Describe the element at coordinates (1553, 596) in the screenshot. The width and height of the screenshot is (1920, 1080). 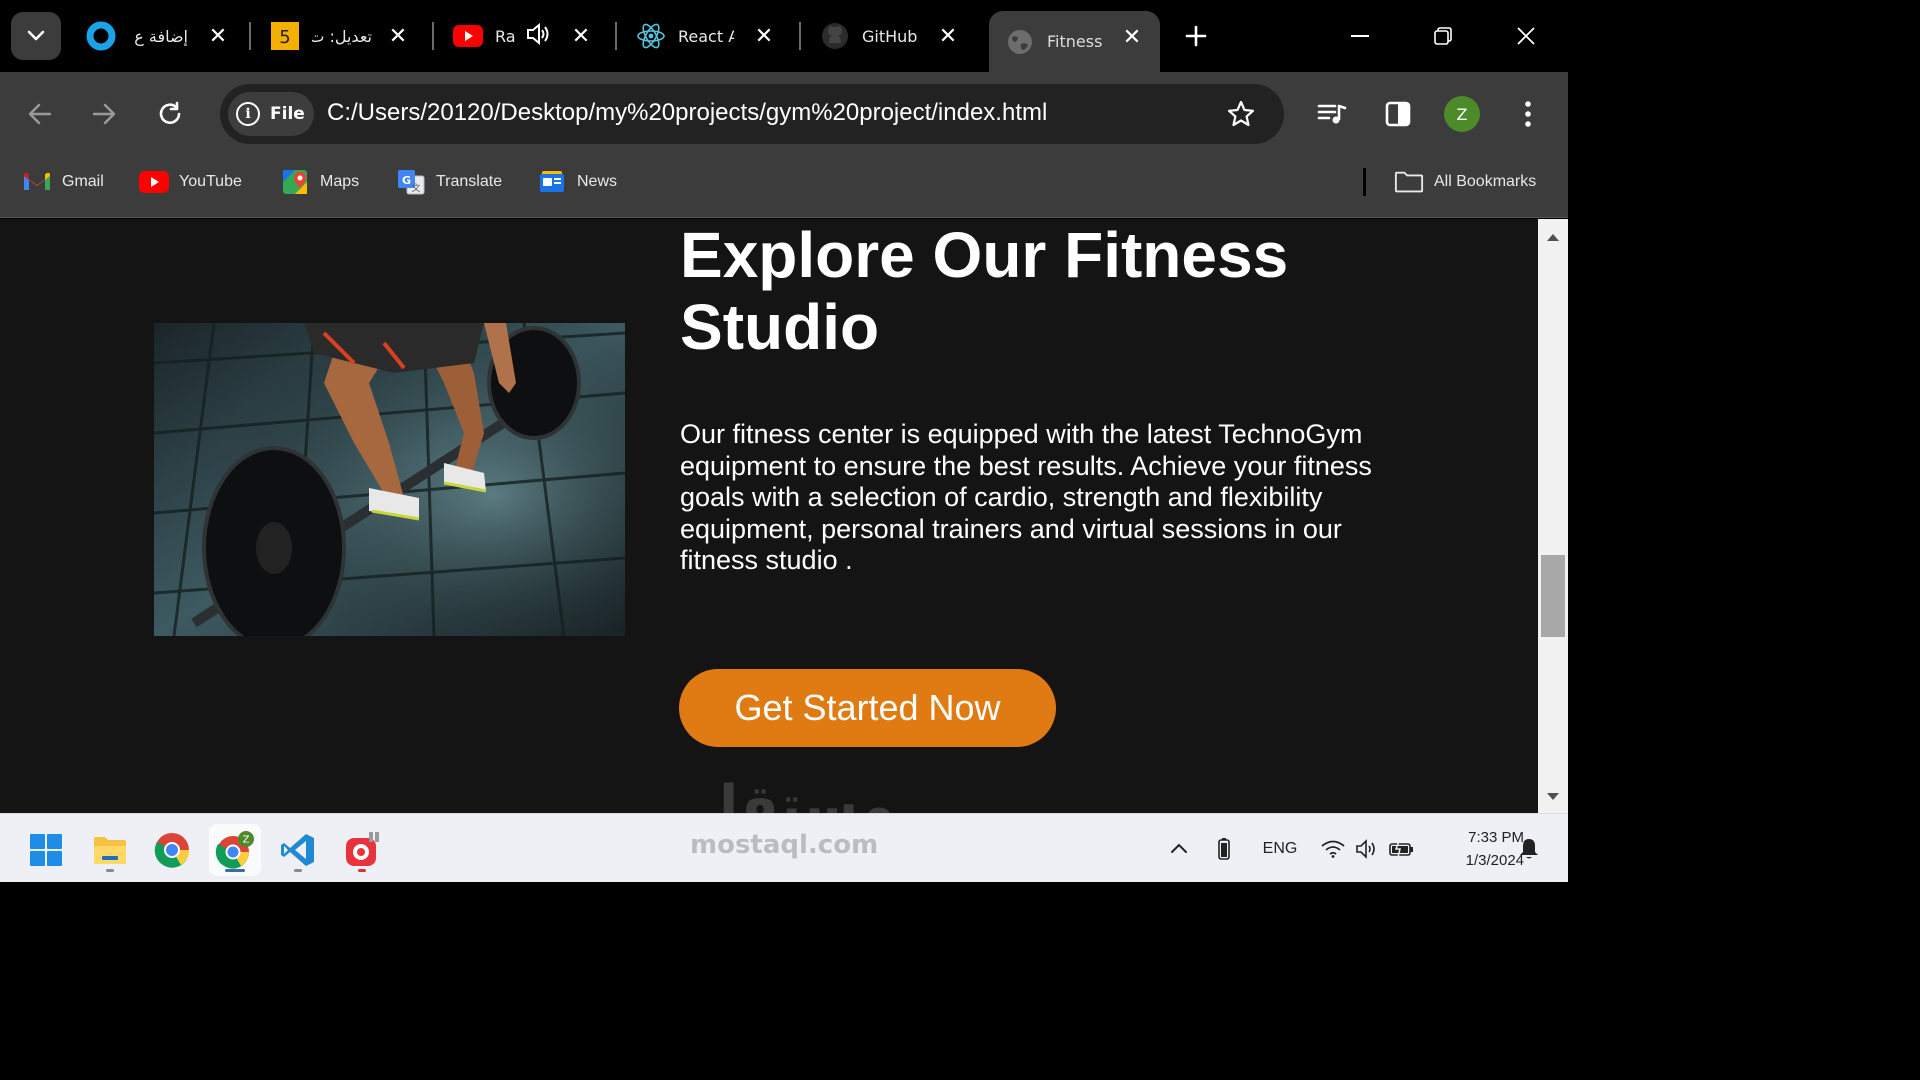
I see `scroll-thumb` at that location.